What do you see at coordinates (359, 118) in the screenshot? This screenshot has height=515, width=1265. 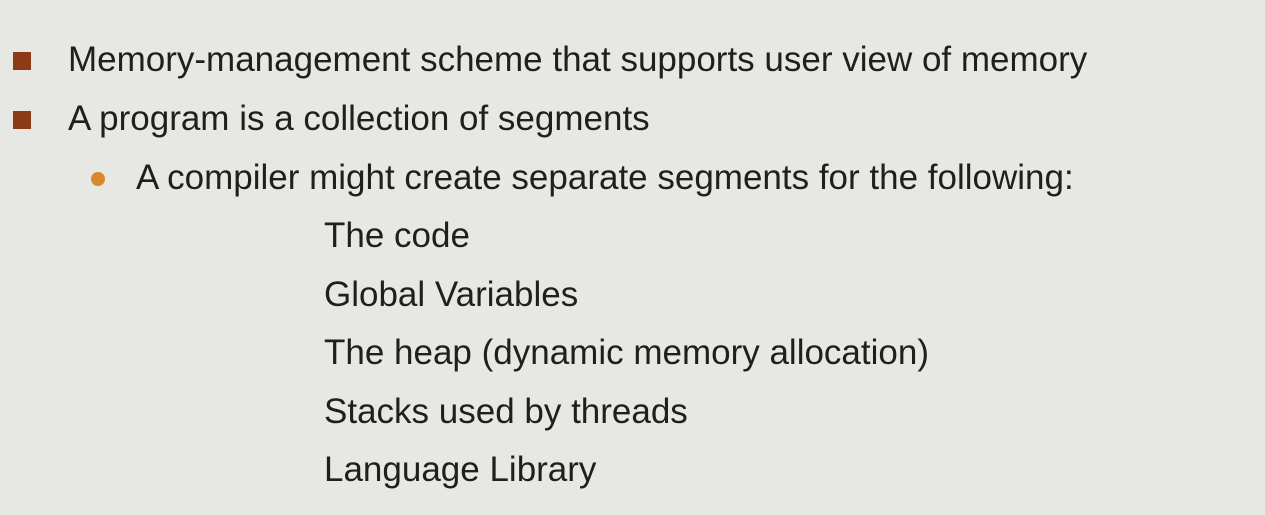 I see `bullet-text-2: A program is a collection of segments` at bounding box center [359, 118].